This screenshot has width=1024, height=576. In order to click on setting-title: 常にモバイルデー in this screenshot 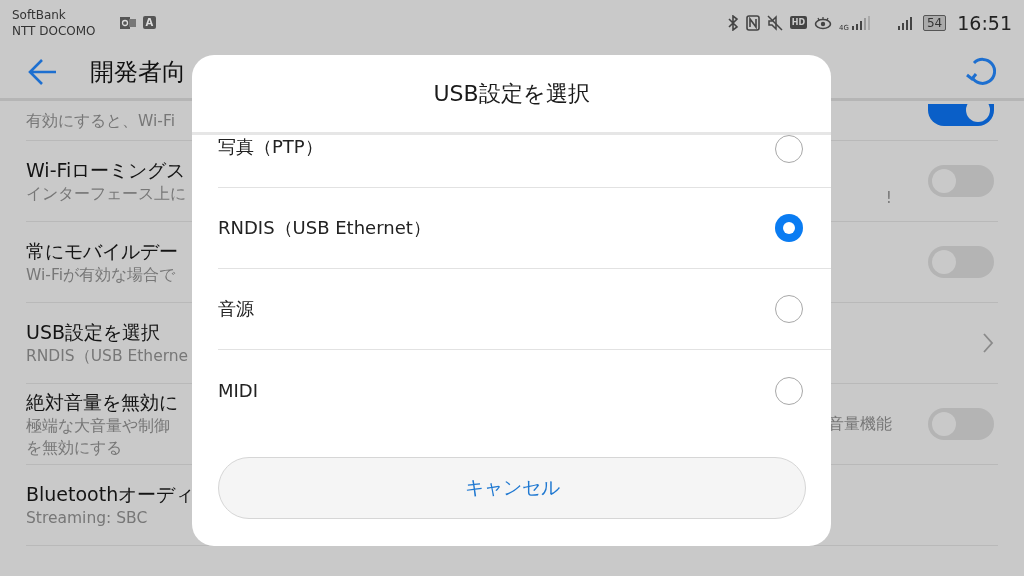, I will do `click(102, 251)`.